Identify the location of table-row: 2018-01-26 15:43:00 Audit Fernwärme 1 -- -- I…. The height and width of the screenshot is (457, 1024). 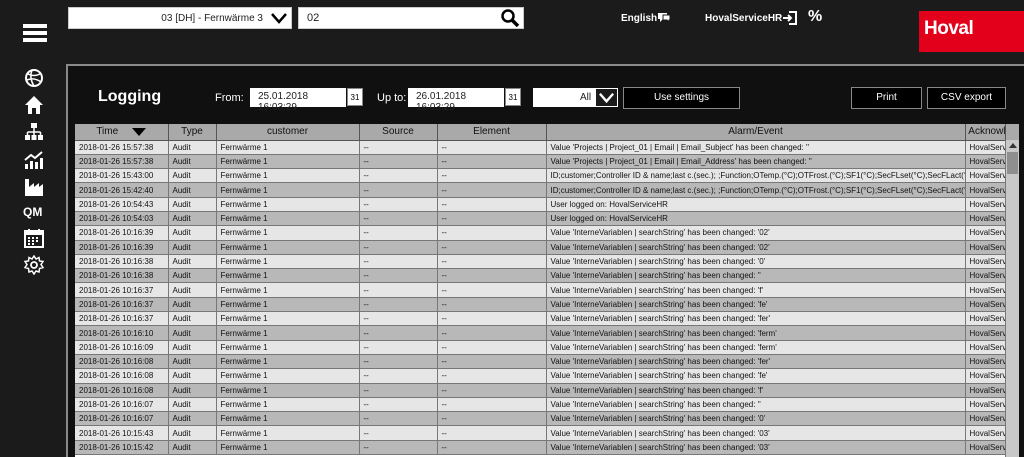
(540, 176).